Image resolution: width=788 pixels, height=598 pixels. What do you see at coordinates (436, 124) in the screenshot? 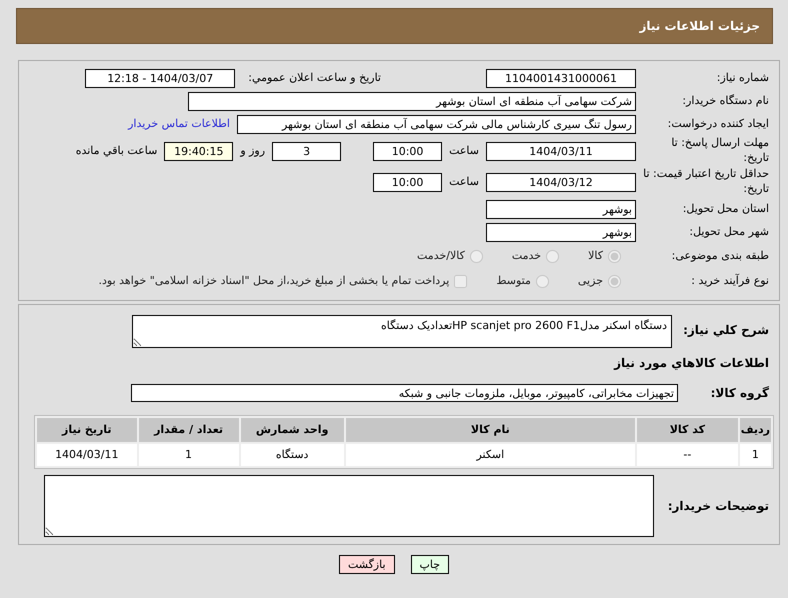
I see `requester-field: رسول تنگ سیری کارشناس مالی شرکت سهامی آب منطقه ای استان بوشهر` at bounding box center [436, 124].